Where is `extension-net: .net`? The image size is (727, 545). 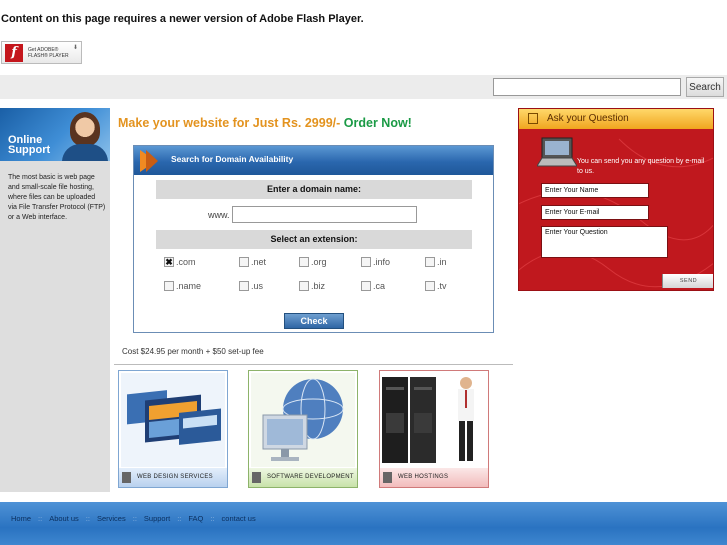 extension-net: .net is located at coordinates (252, 262).